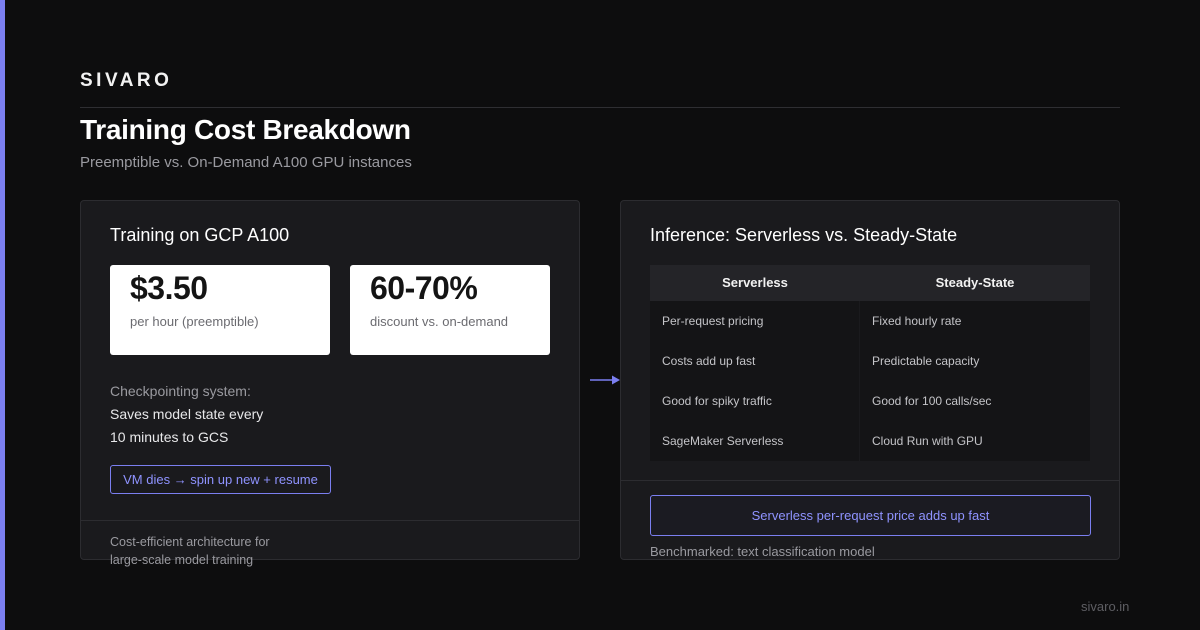  I want to click on right-arrow-icon, so click(605, 380).